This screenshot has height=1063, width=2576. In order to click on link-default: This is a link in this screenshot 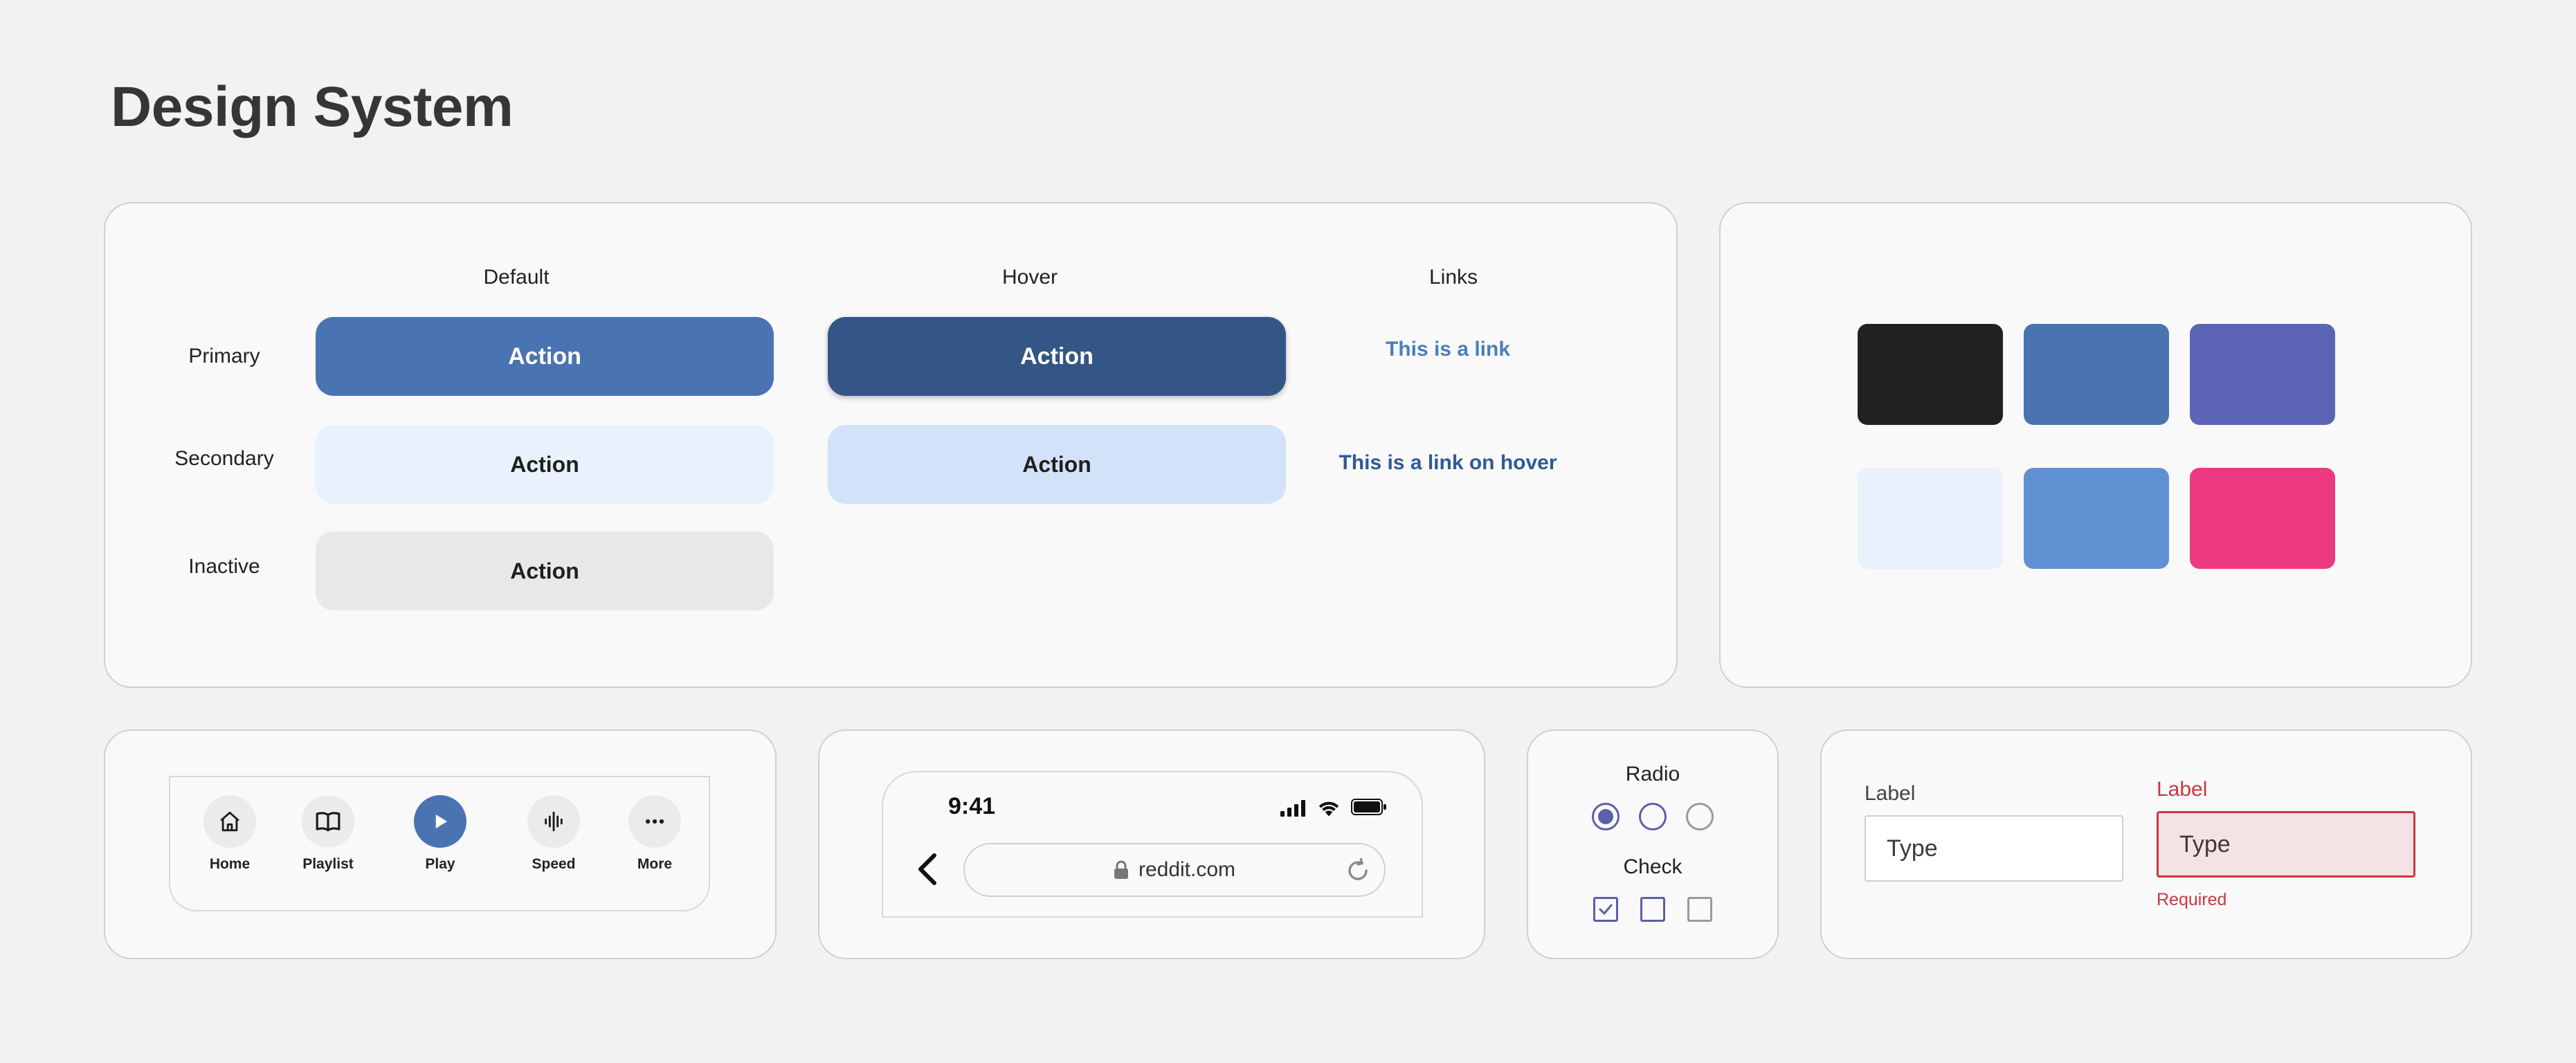, I will do `click(1448, 349)`.